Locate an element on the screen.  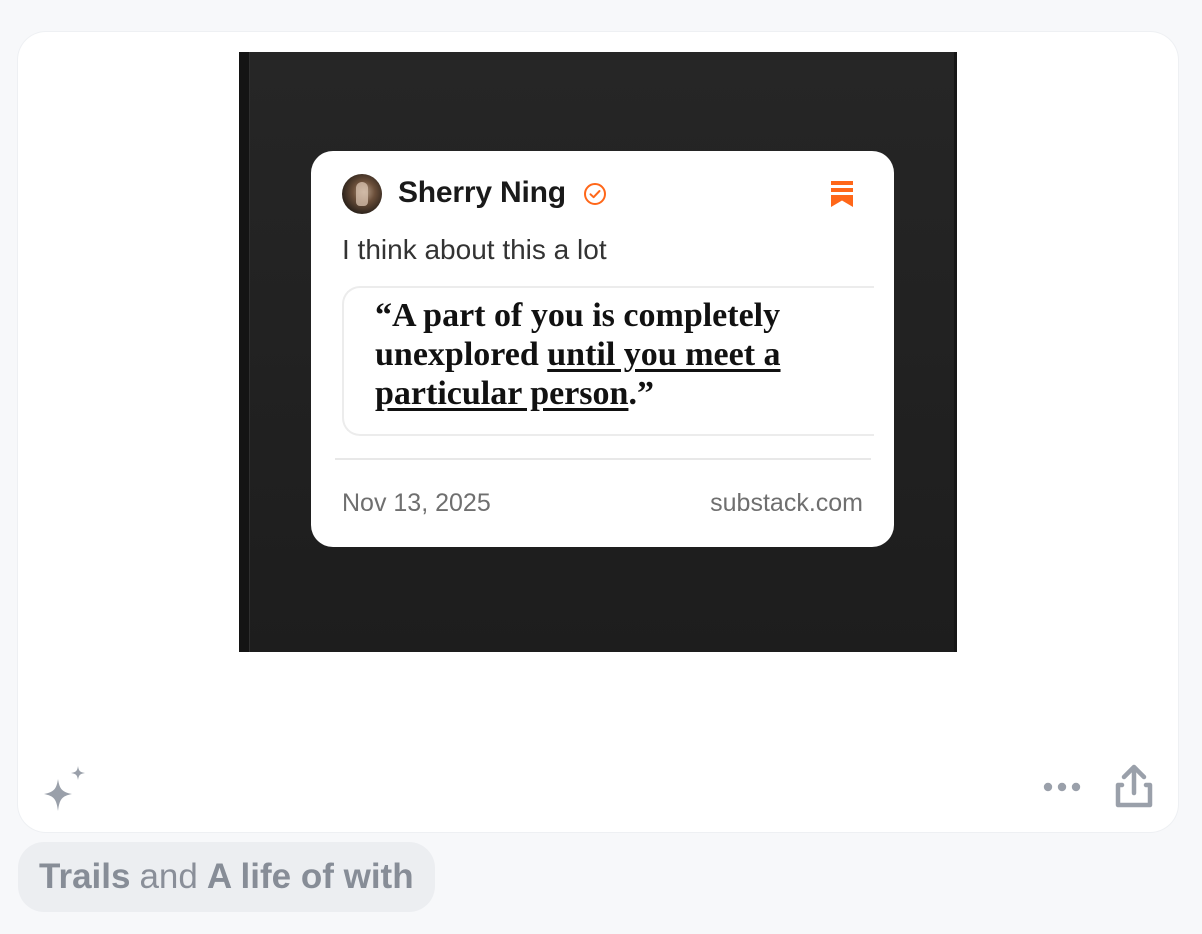
tag-second-collection: A life of with is located at coordinates (310, 877).